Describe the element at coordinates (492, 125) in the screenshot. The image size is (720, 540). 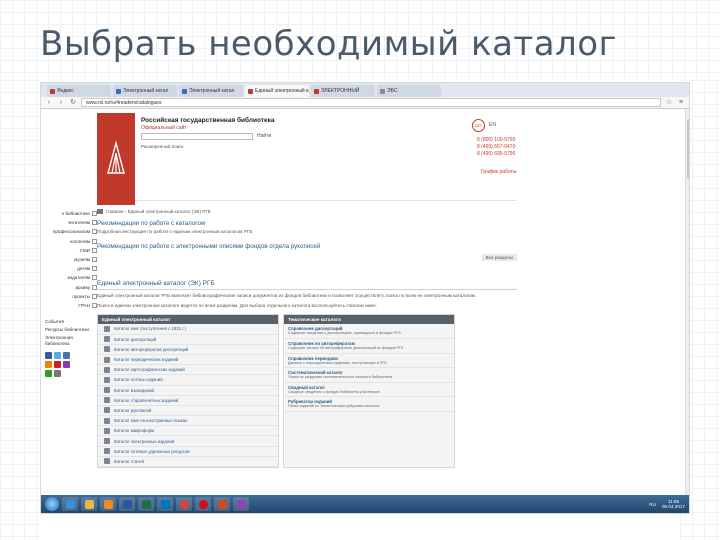
I see `language-switch: EN` at that location.